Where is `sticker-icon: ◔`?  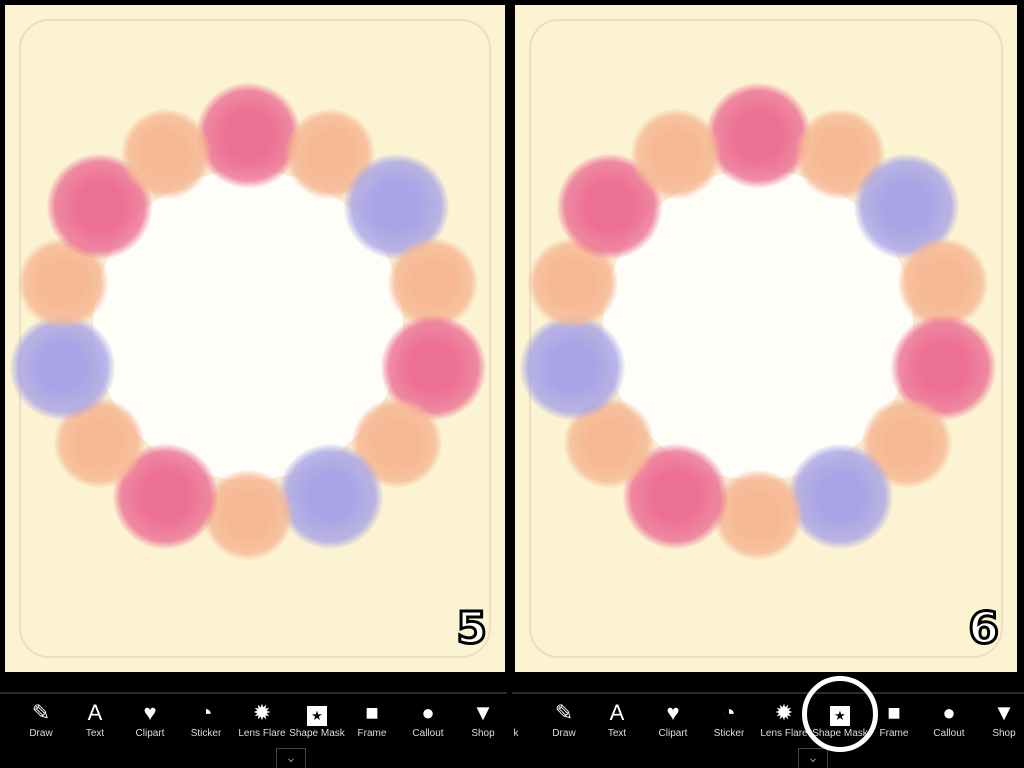 sticker-icon: ◔ is located at coordinates (206, 712).